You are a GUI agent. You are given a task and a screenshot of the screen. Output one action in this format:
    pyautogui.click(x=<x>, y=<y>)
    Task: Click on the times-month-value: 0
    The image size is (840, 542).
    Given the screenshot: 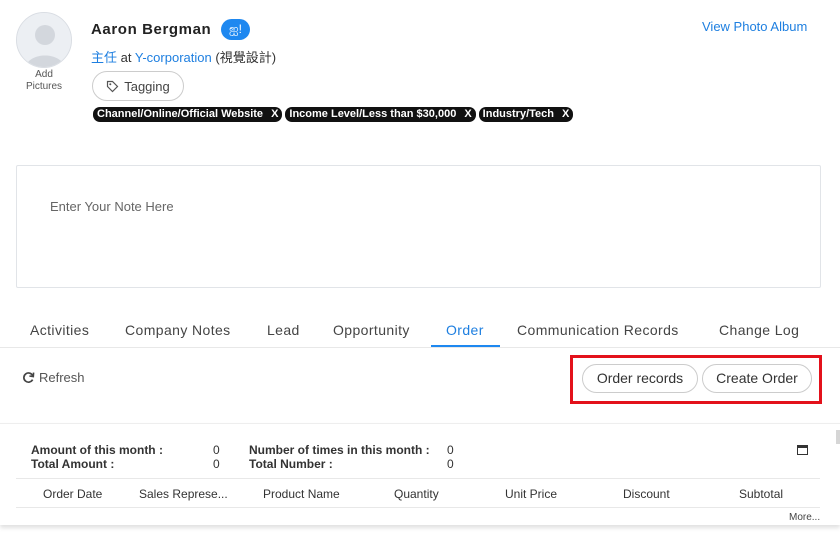 What is the action you would take?
    pyautogui.click(x=450, y=450)
    